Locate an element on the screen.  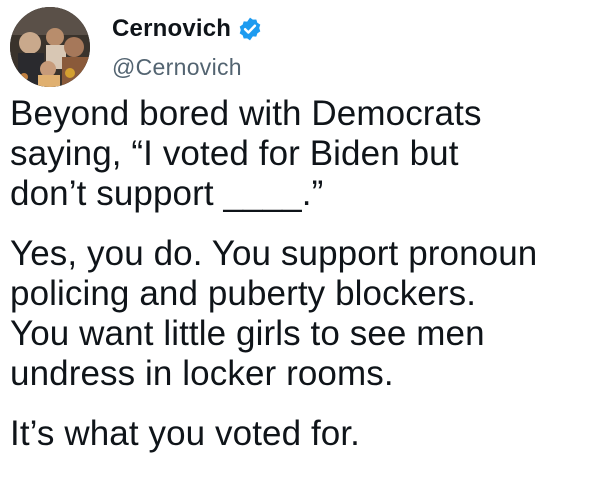
tweet-header: Cernovich @Cernovich is located at coordinates (136, 47).